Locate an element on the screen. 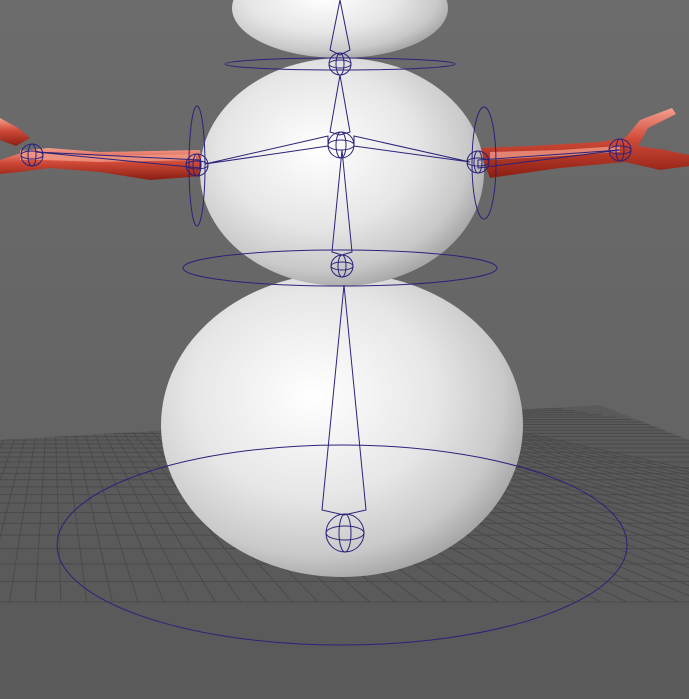  middle-sphere is located at coordinates (342, 172).